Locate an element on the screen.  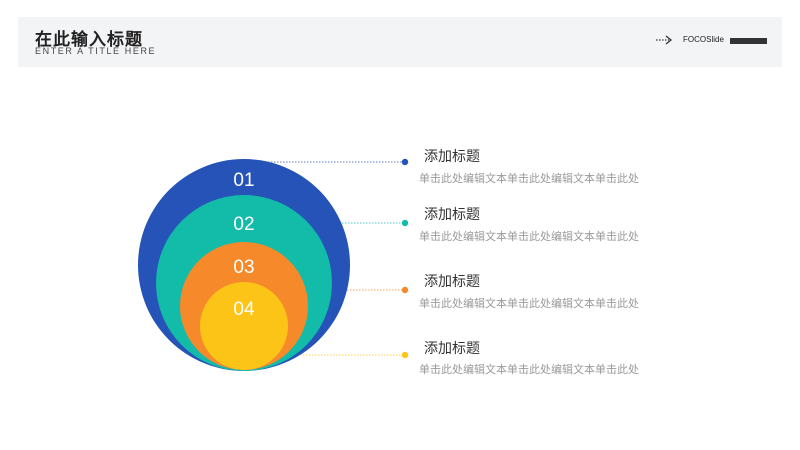
item-title-1: 添加标题 is located at coordinates (452, 157).